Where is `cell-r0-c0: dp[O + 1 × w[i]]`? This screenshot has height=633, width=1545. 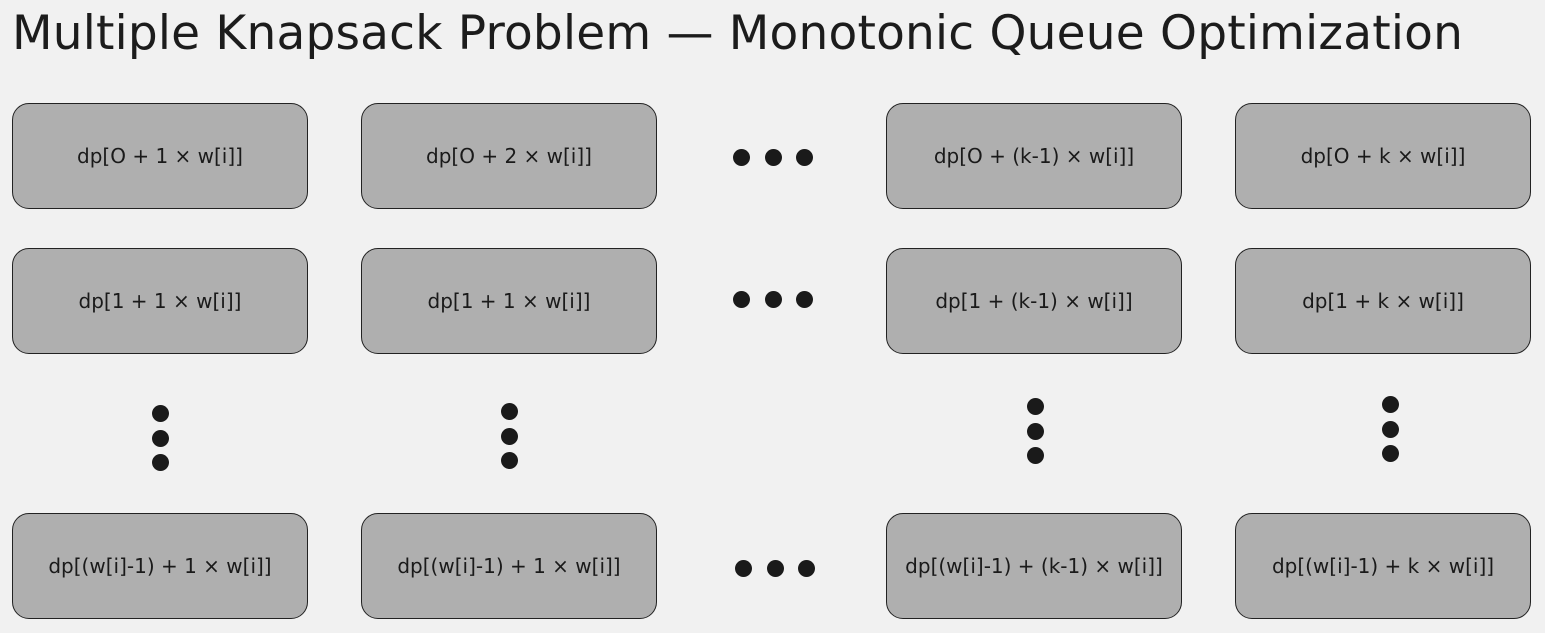
cell-r0-c0: dp[O + 1 × w[i]] is located at coordinates (160, 156).